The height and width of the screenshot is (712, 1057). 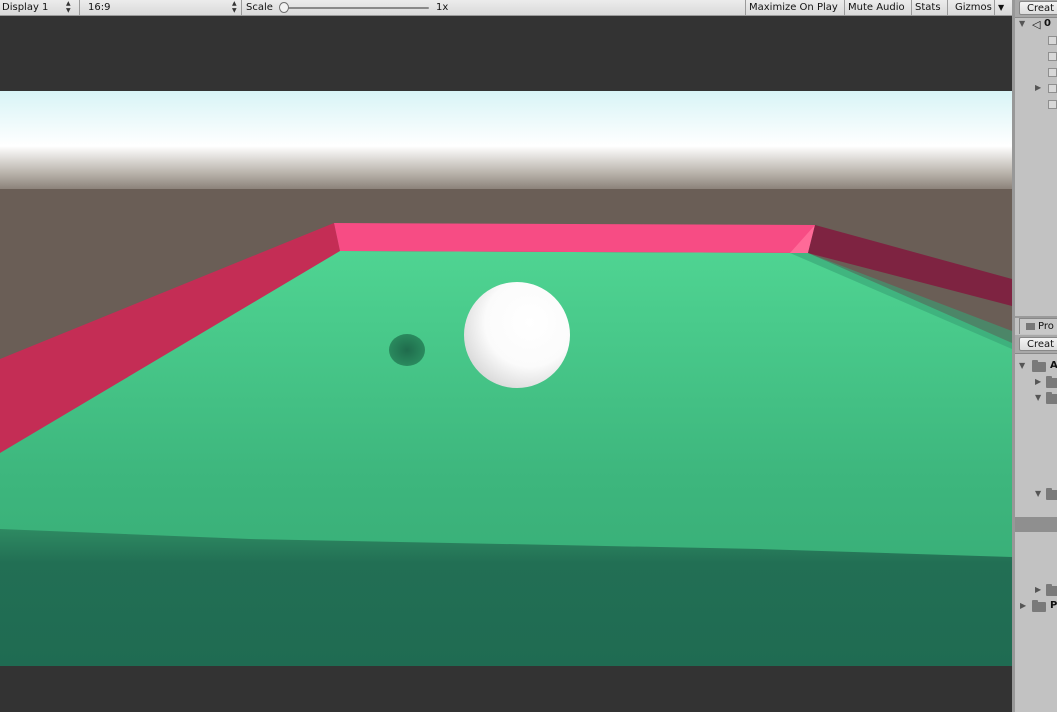 I want to click on assets-expand-icon: ▼, so click(x=1022, y=366).